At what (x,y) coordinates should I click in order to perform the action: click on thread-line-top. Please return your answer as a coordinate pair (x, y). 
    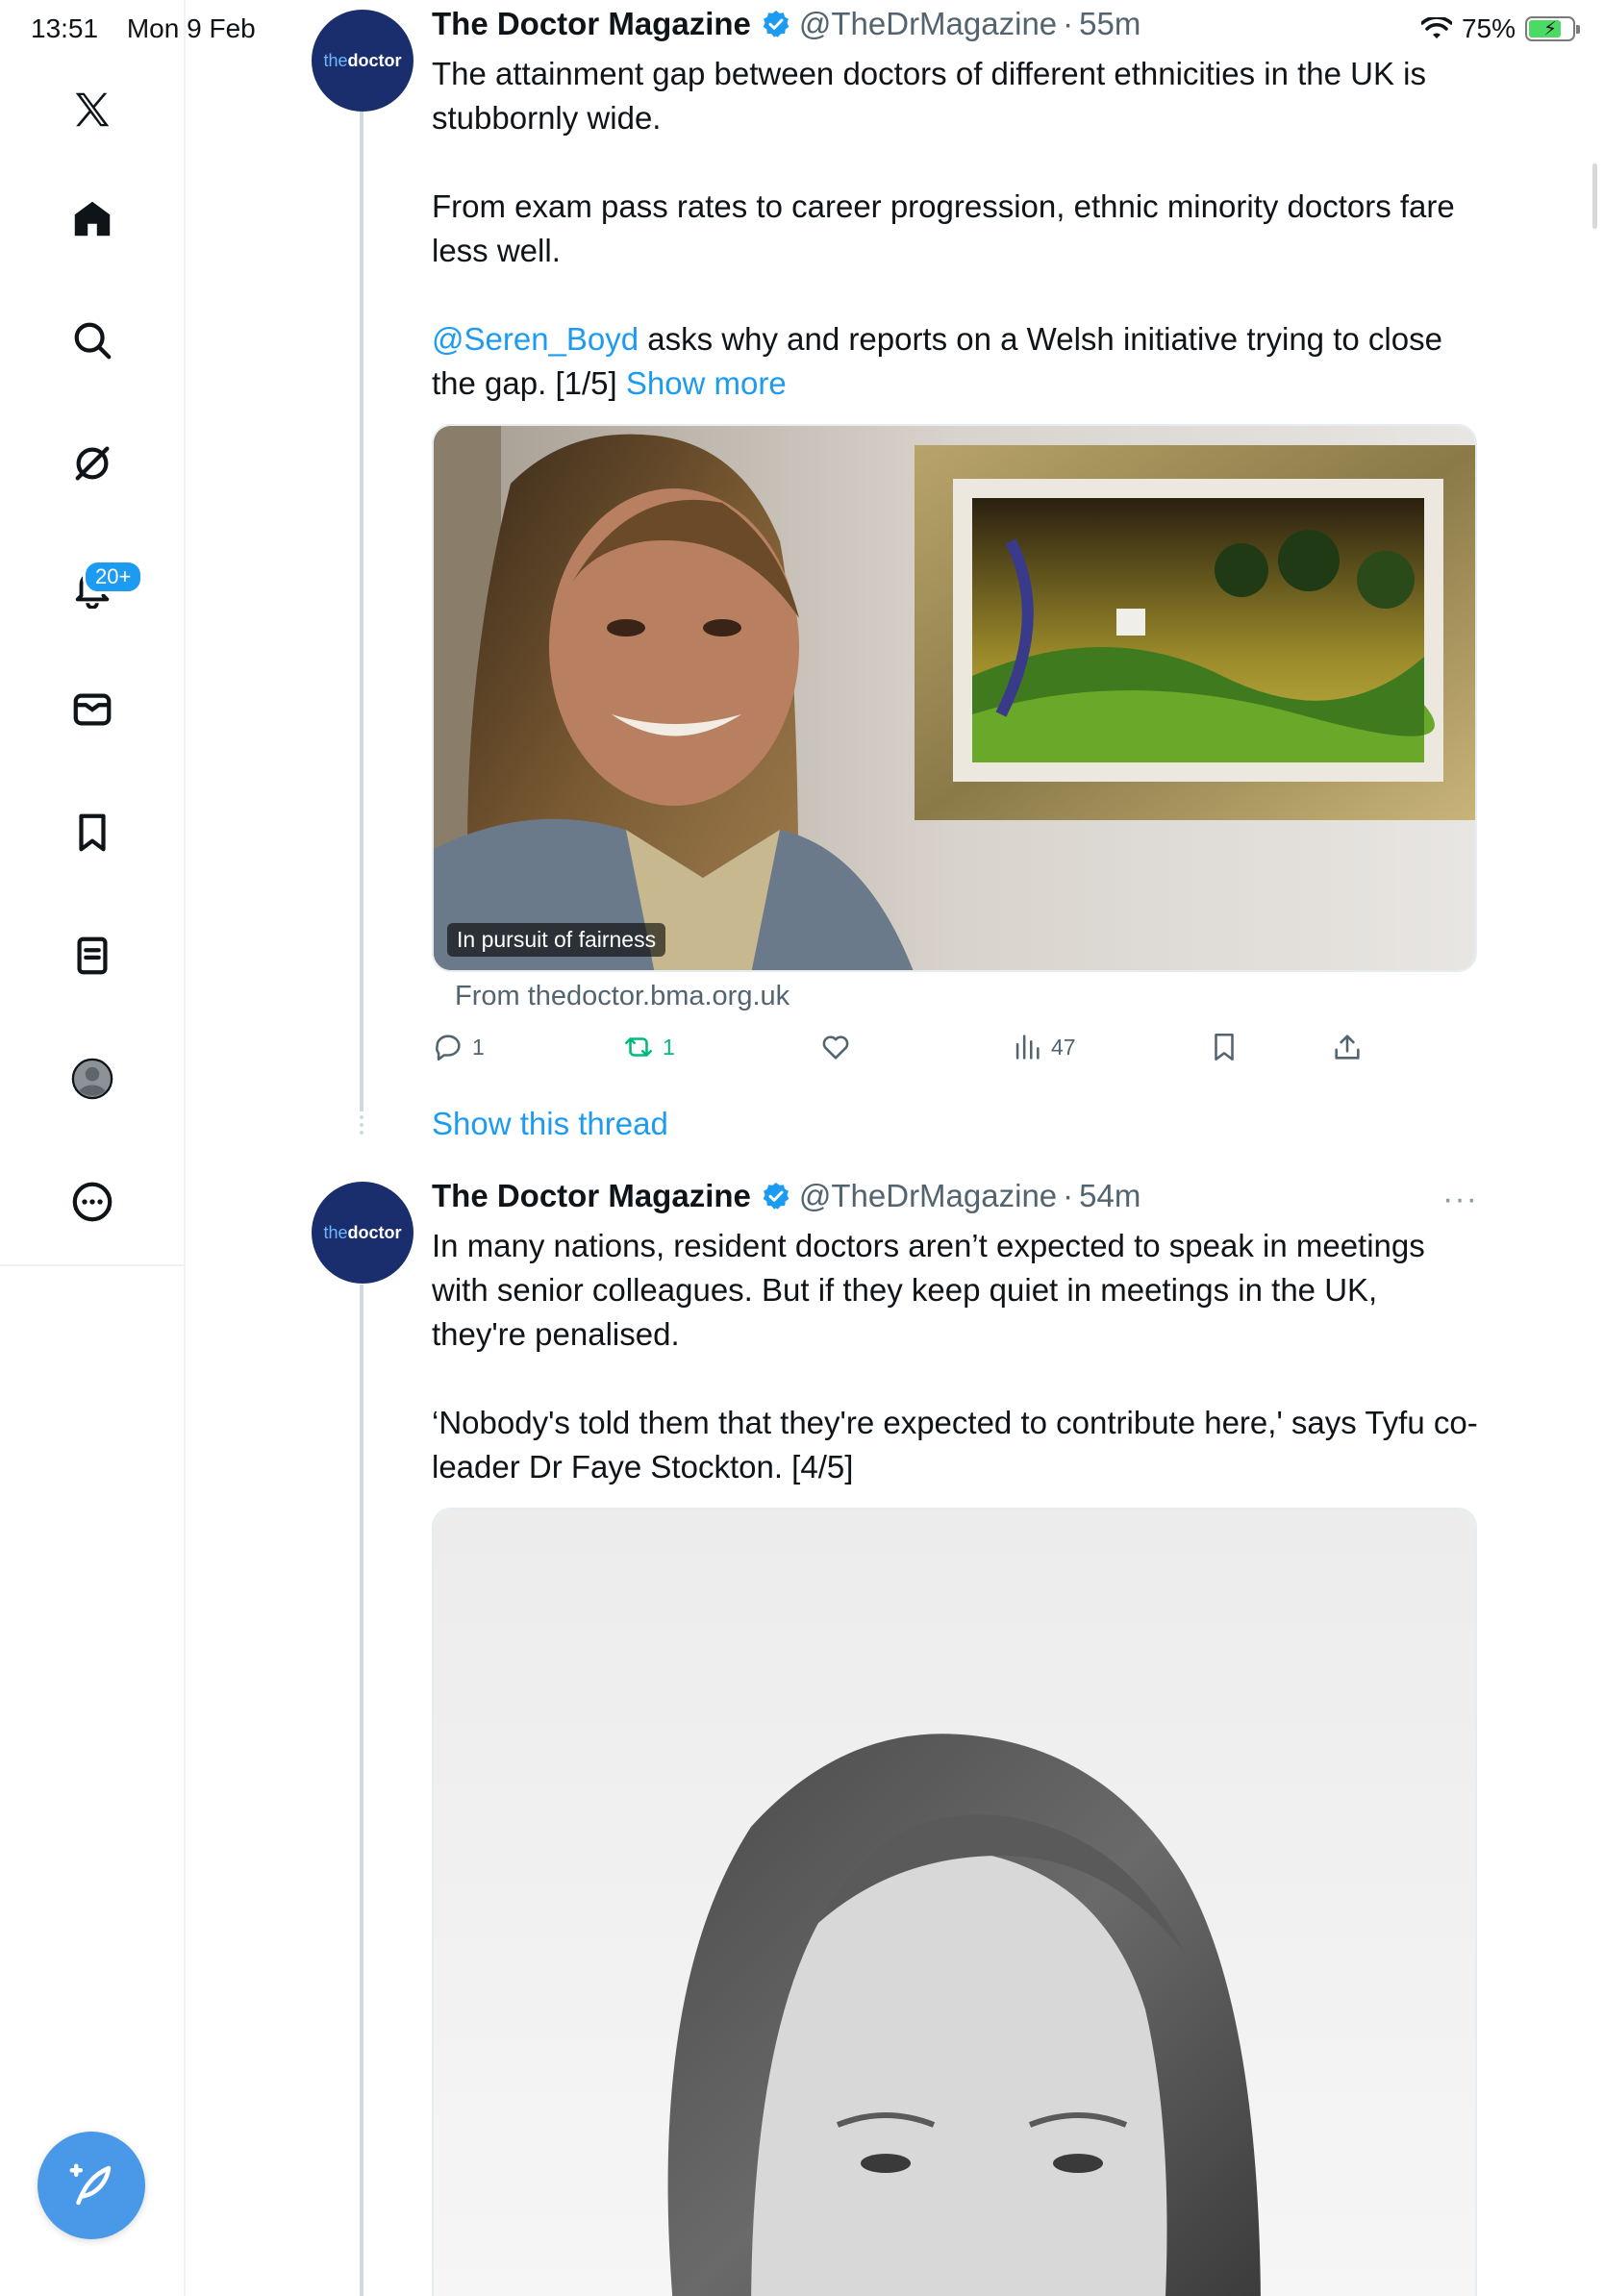
    Looking at the image, I should click on (361, 611).